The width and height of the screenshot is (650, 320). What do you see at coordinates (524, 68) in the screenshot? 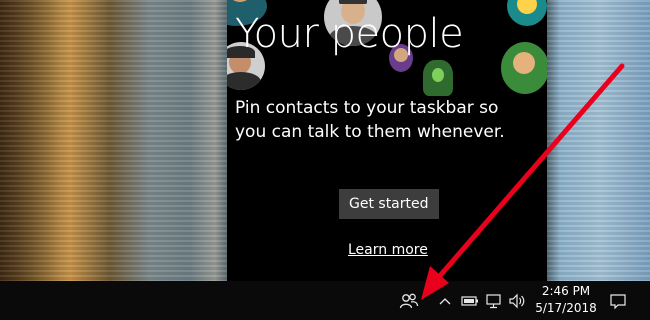
I see `contact-avatar-green` at bounding box center [524, 68].